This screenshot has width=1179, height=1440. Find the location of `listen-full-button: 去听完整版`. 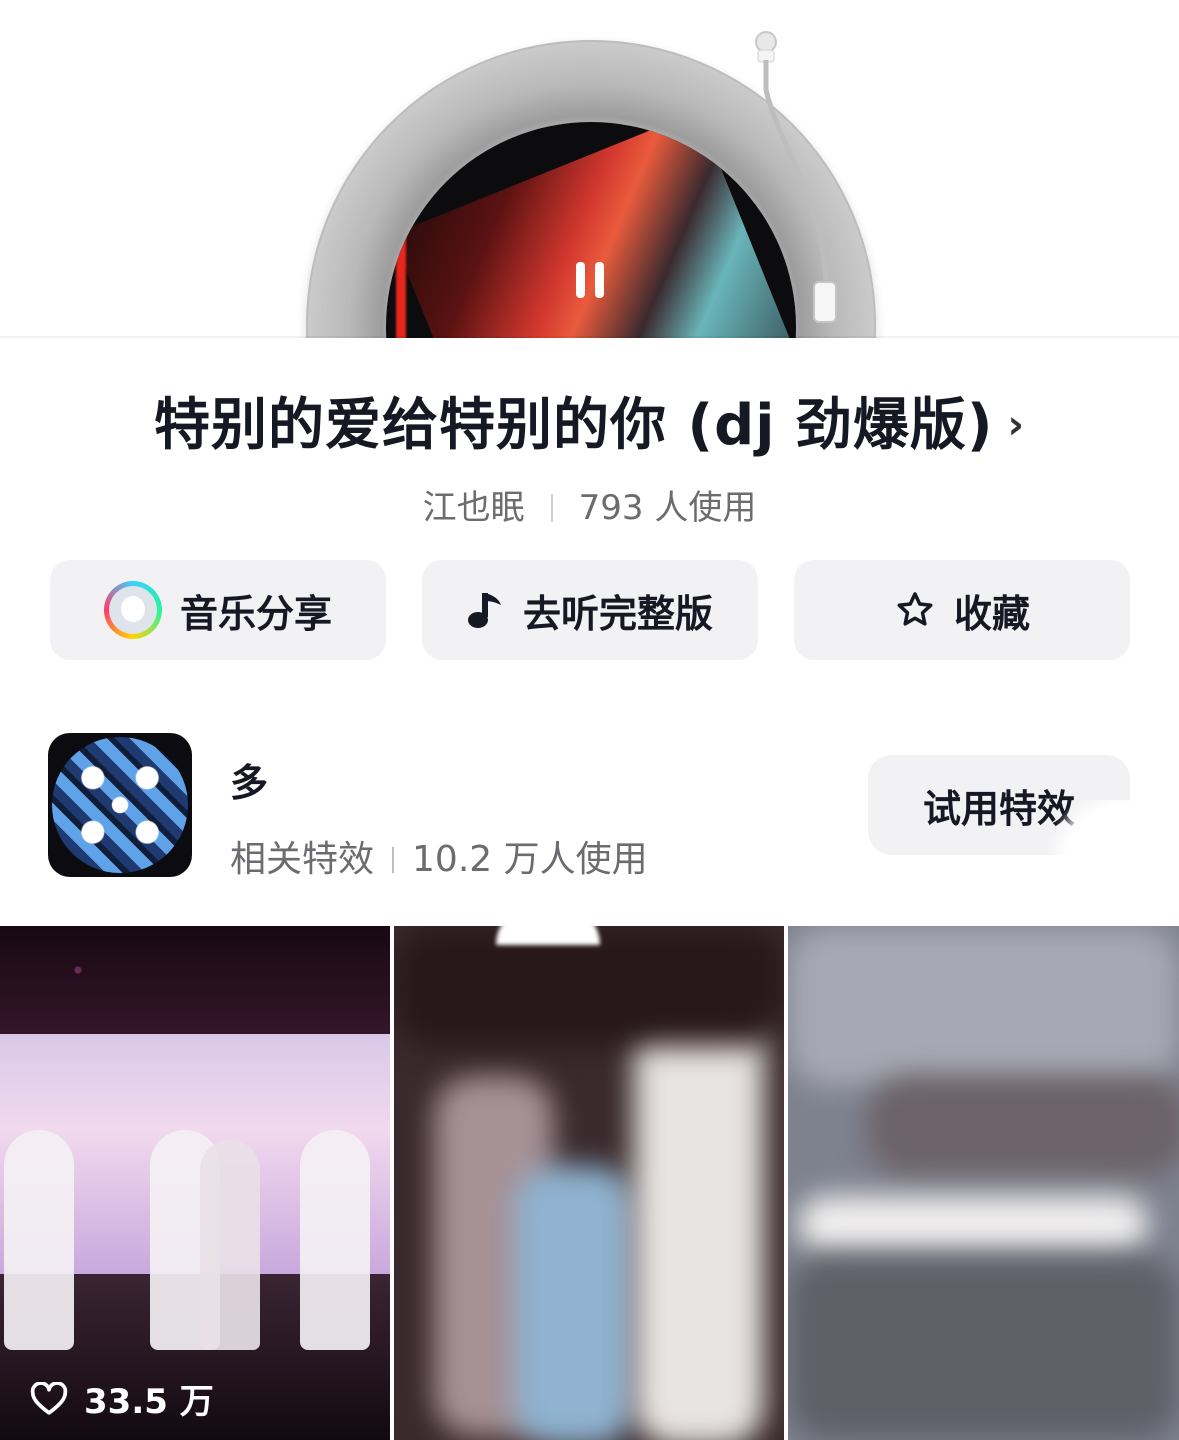

listen-full-button: 去听完整版 is located at coordinates (590, 610).